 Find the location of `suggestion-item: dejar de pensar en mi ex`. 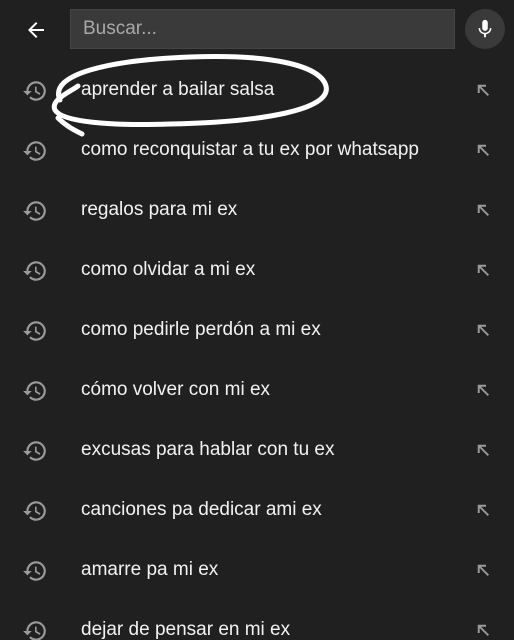

suggestion-item: dejar de pensar en mi ex is located at coordinates (257, 620).